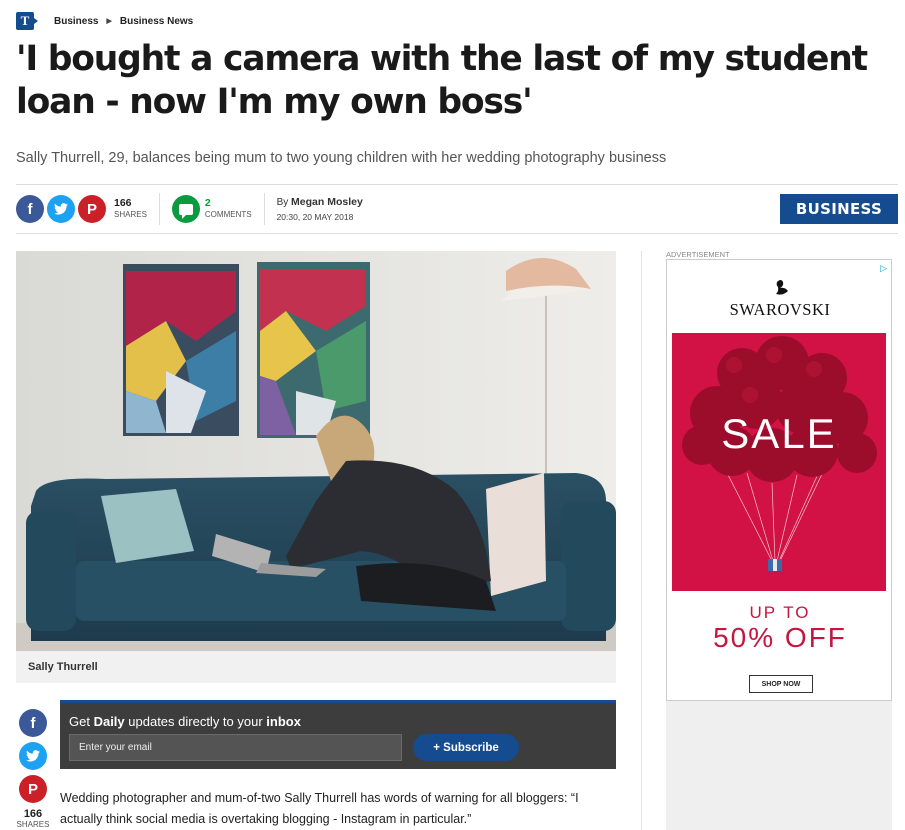 The image size is (905, 830). Describe the element at coordinates (185, 721) in the screenshot. I see `newsletter-heading: Get Daily updates directly to your inbox` at that location.